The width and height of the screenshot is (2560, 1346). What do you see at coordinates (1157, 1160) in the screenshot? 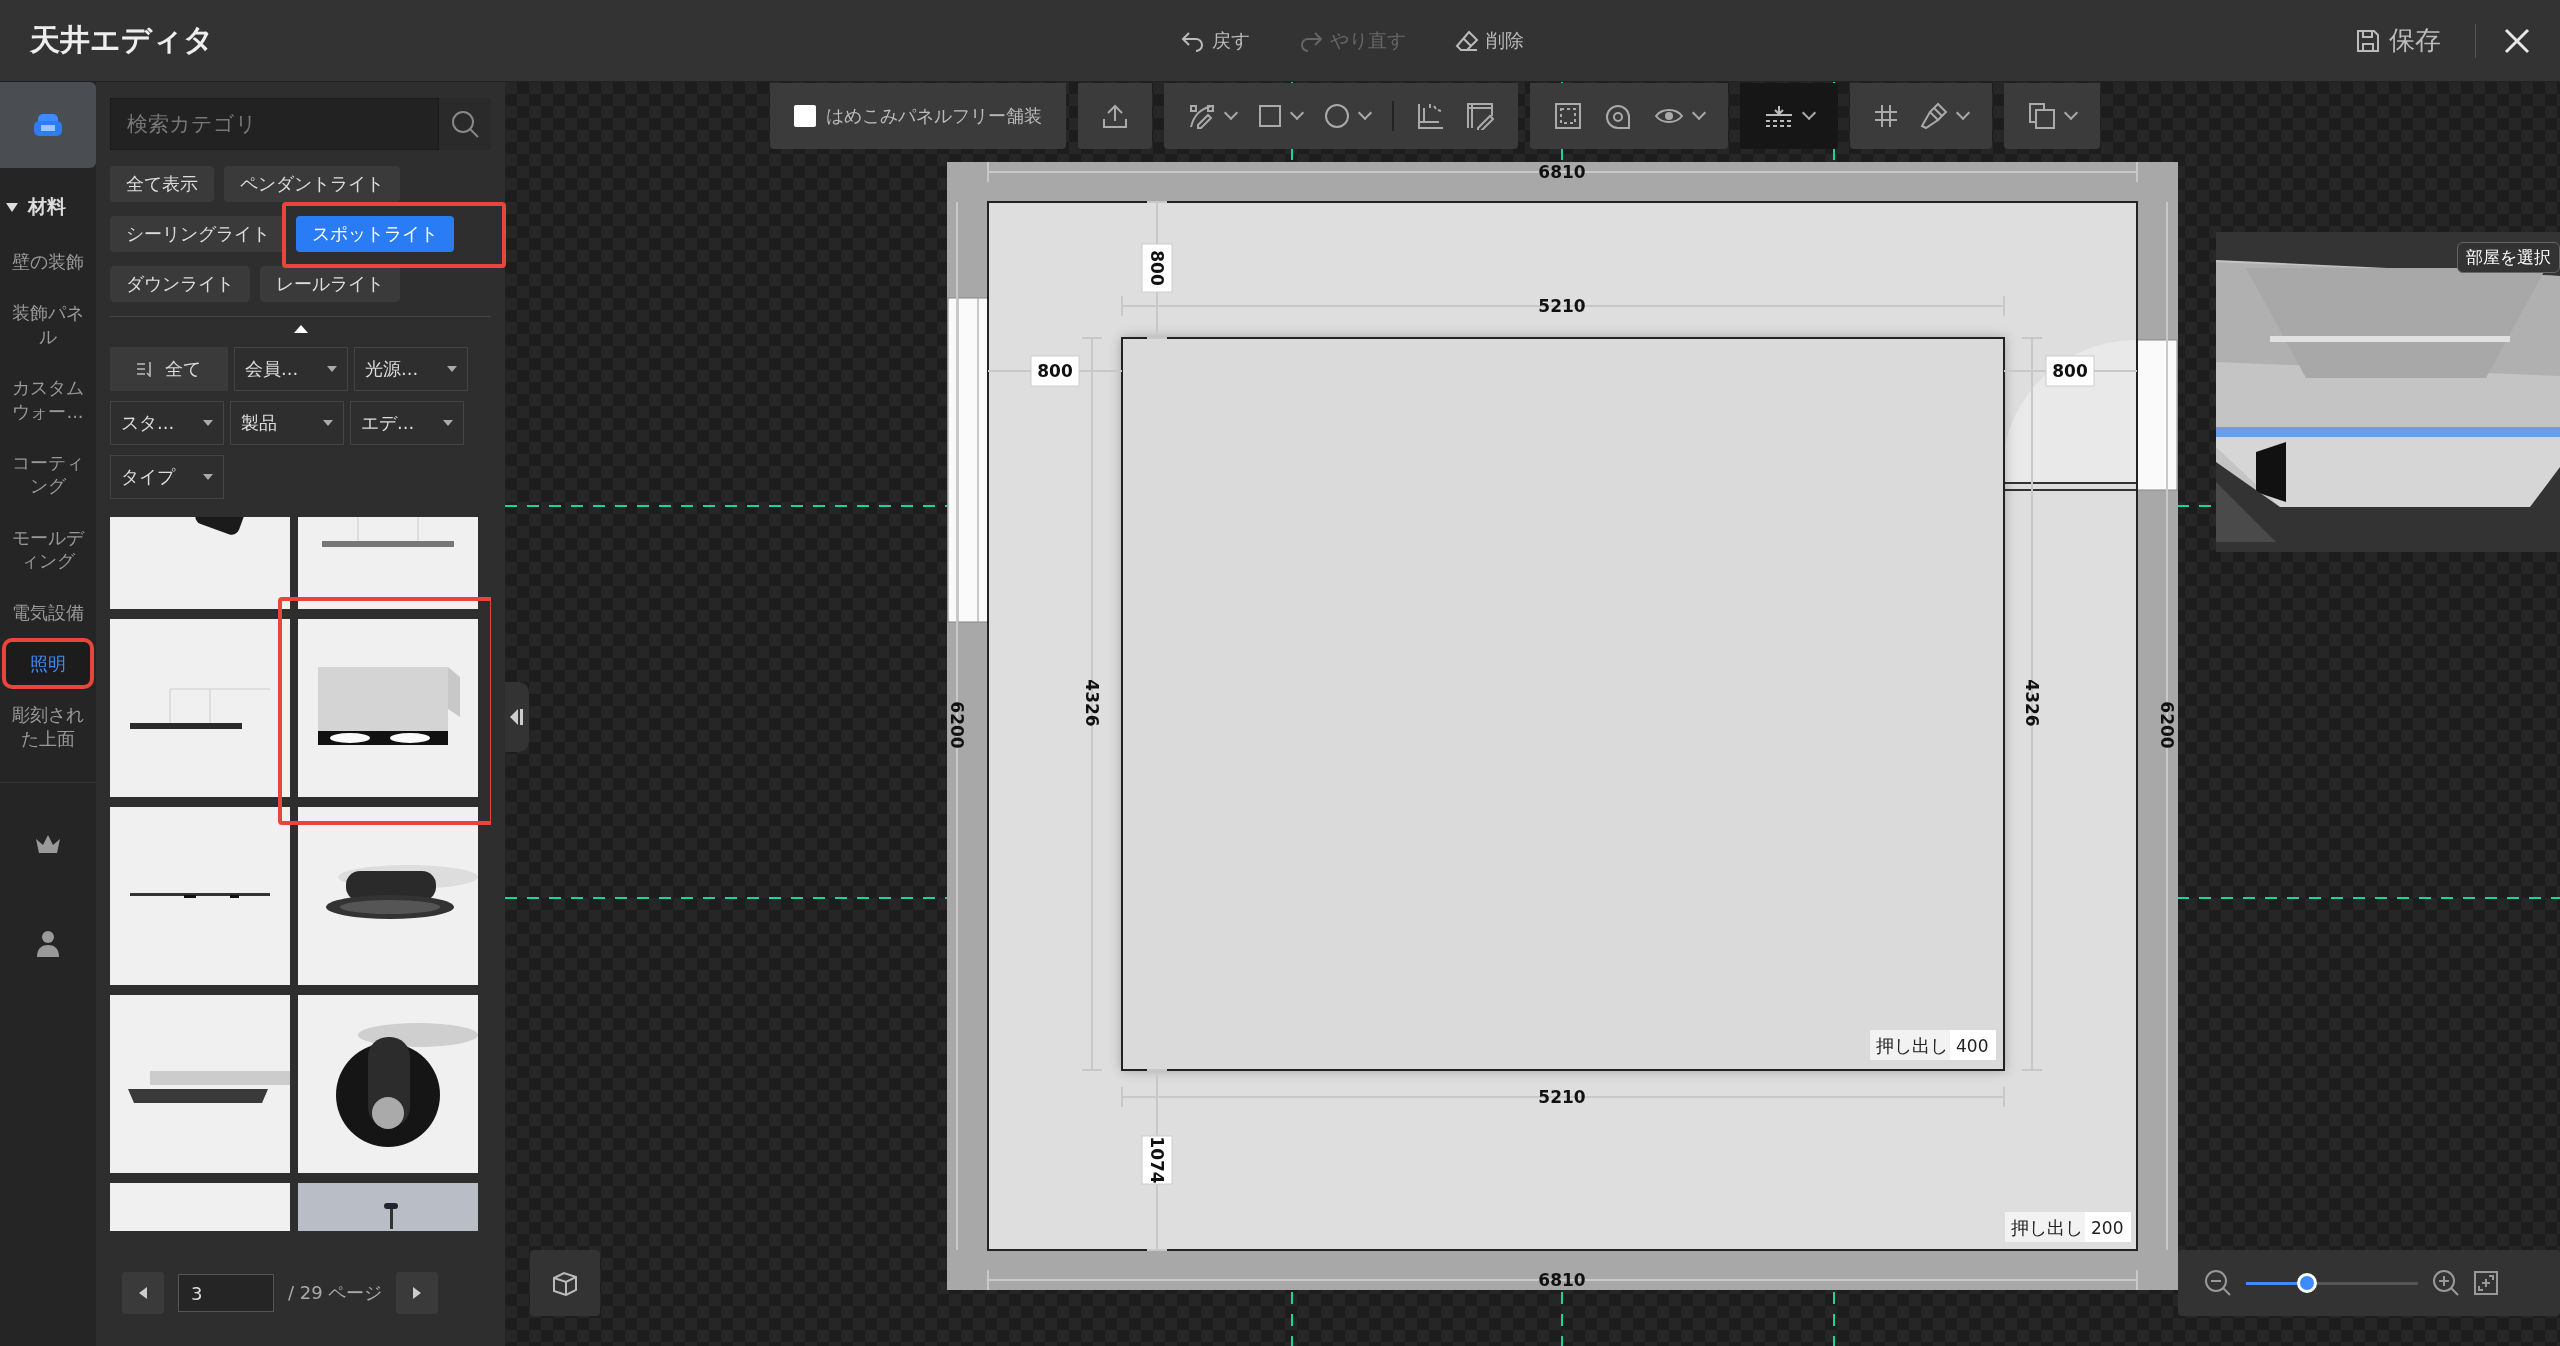
I see `dimension-label: 1074` at bounding box center [1157, 1160].